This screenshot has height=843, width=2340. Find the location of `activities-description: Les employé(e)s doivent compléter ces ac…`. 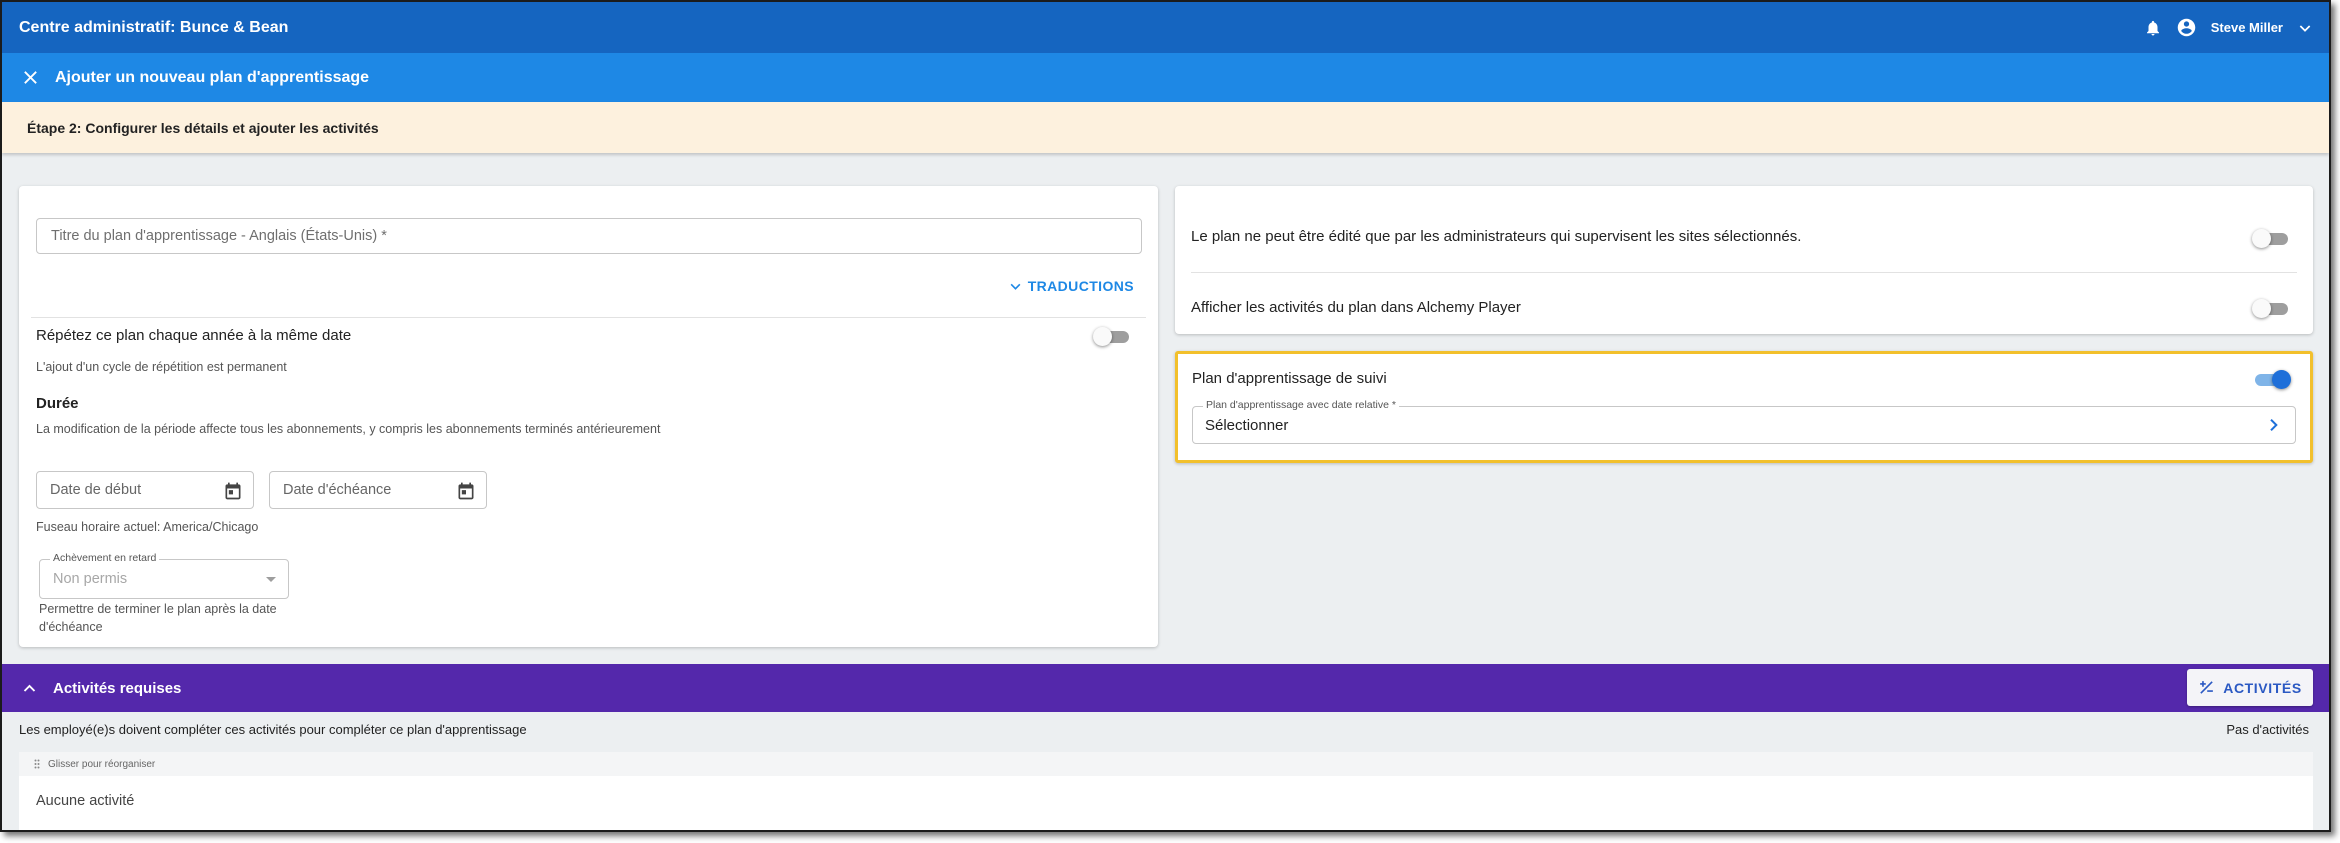

activities-description: Les employé(e)s doivent compléter ces ac… is located at coordinates (273, 729).